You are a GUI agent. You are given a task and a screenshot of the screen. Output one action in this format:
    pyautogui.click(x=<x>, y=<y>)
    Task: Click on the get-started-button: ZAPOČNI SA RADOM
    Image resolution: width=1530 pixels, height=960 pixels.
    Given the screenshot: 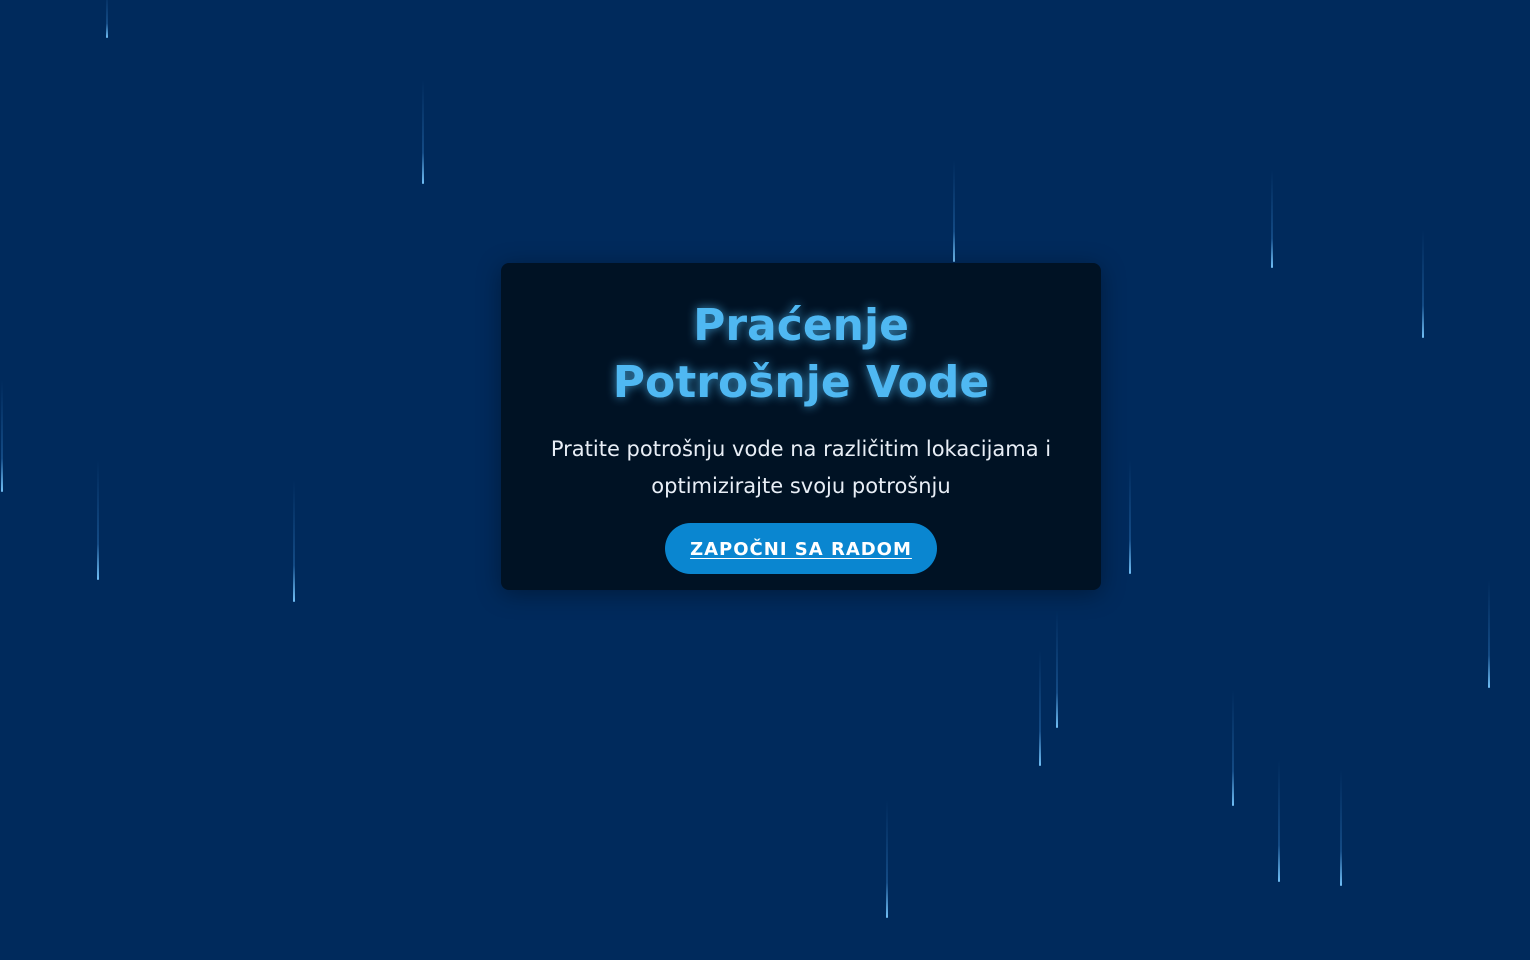 What is the action you would take?
    pyautogui.click(x=801, y=548)
    